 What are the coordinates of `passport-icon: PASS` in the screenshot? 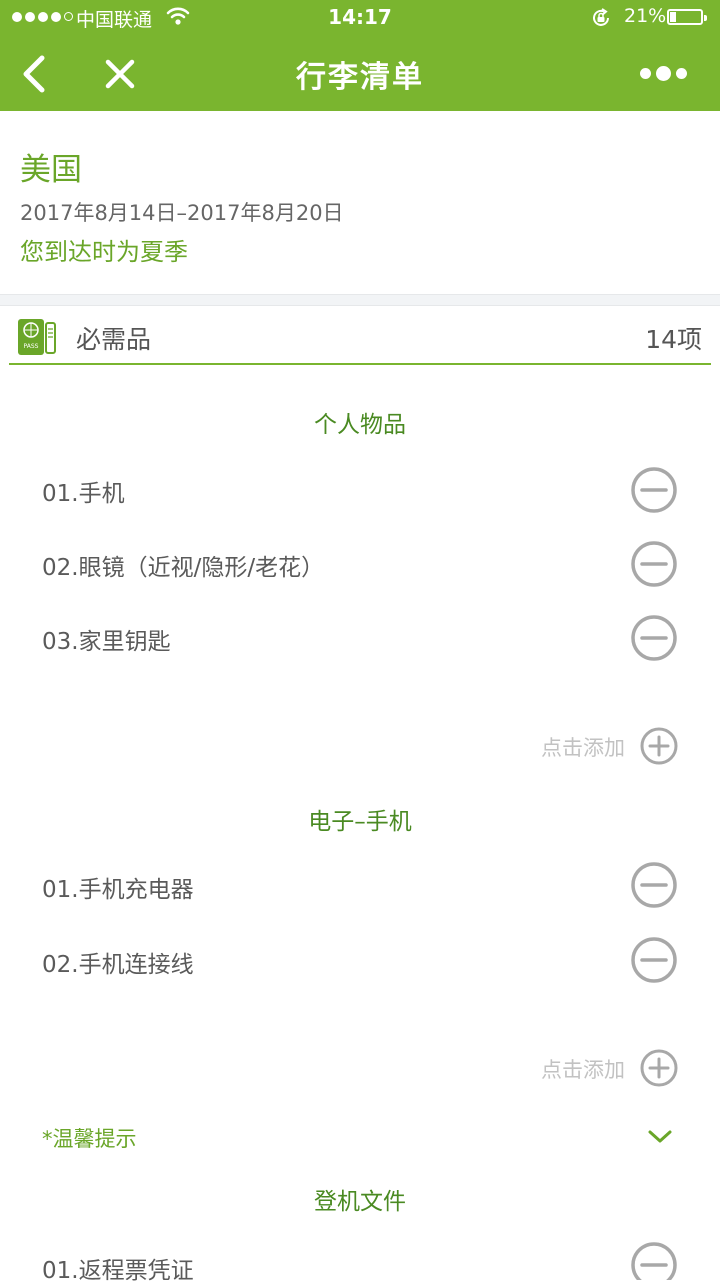 It's located at (37, 337).